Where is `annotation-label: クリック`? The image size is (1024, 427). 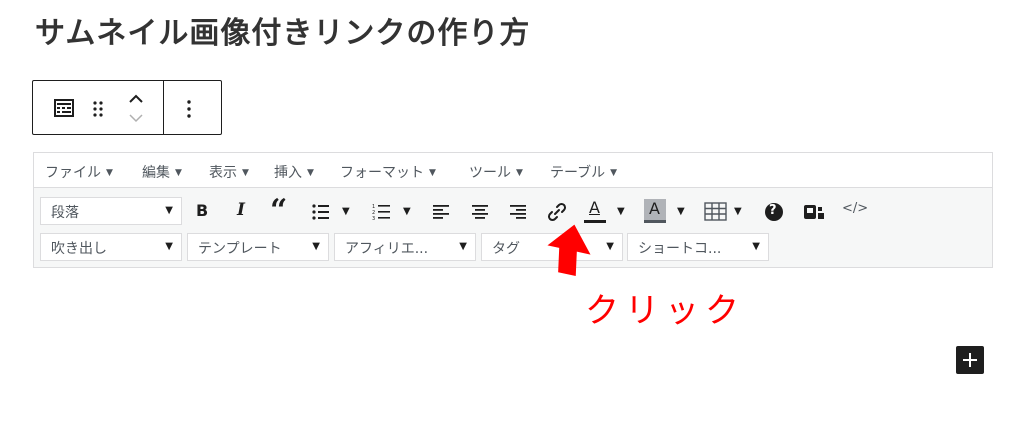 annotation-label: クリック is located at coordinates (665, 311).